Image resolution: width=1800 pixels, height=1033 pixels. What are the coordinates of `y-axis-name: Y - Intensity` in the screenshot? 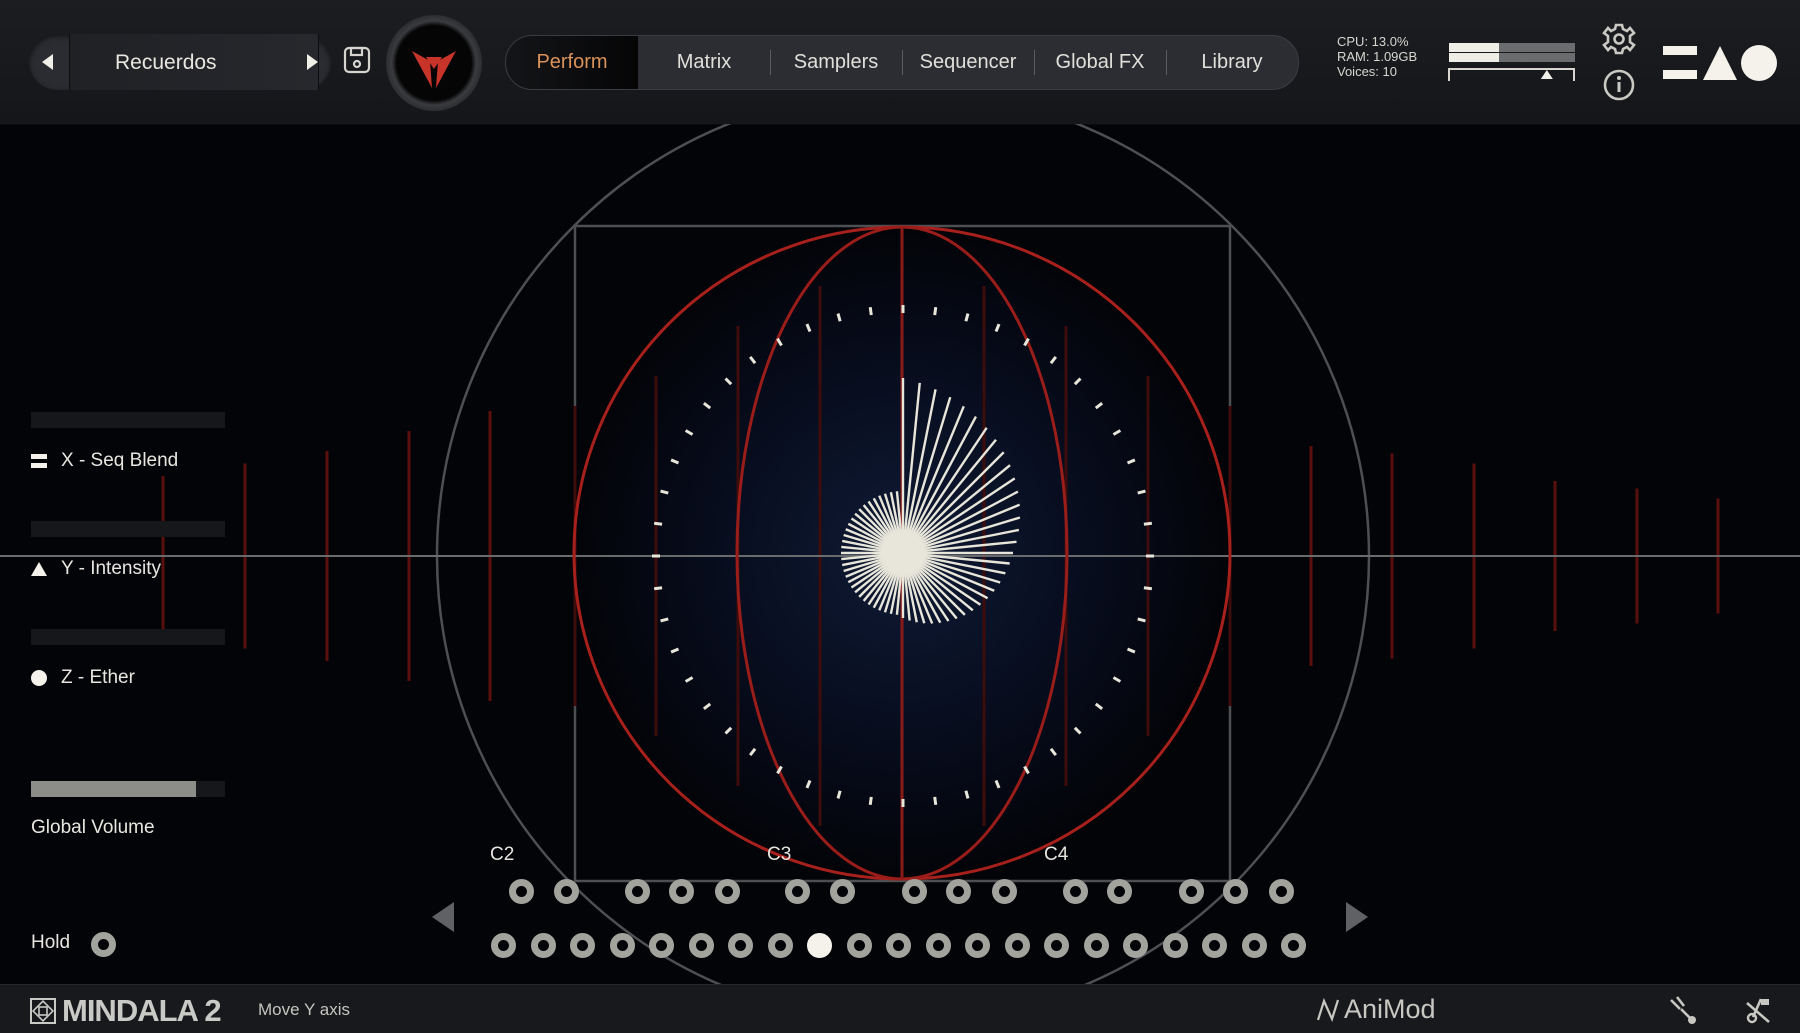 It's located at (111, 568).